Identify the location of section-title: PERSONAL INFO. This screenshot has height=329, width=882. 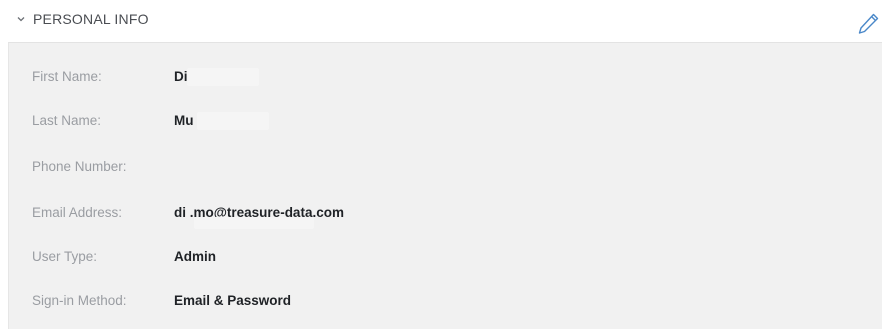
(91, 19).